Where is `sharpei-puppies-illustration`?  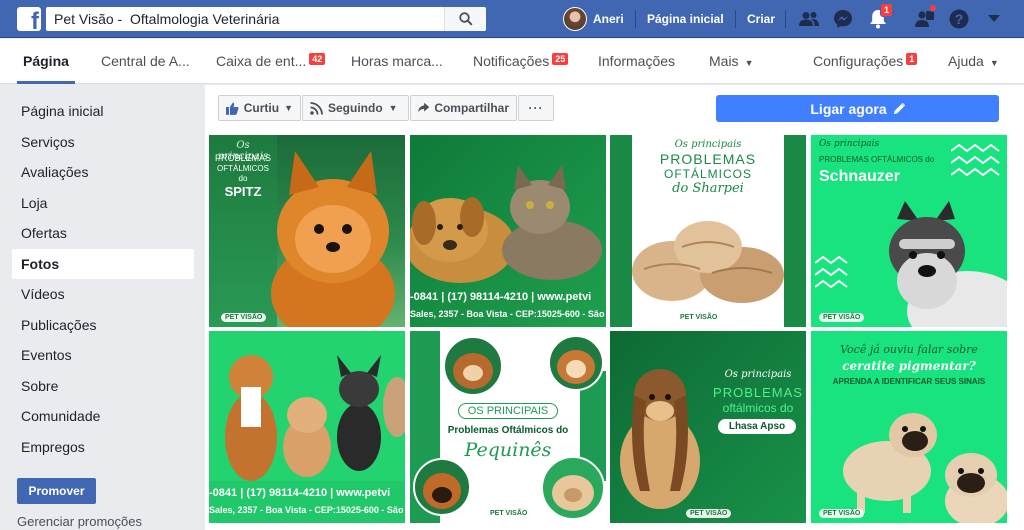 sharpei-puppies-illustration is located at coordinates (708, 262).